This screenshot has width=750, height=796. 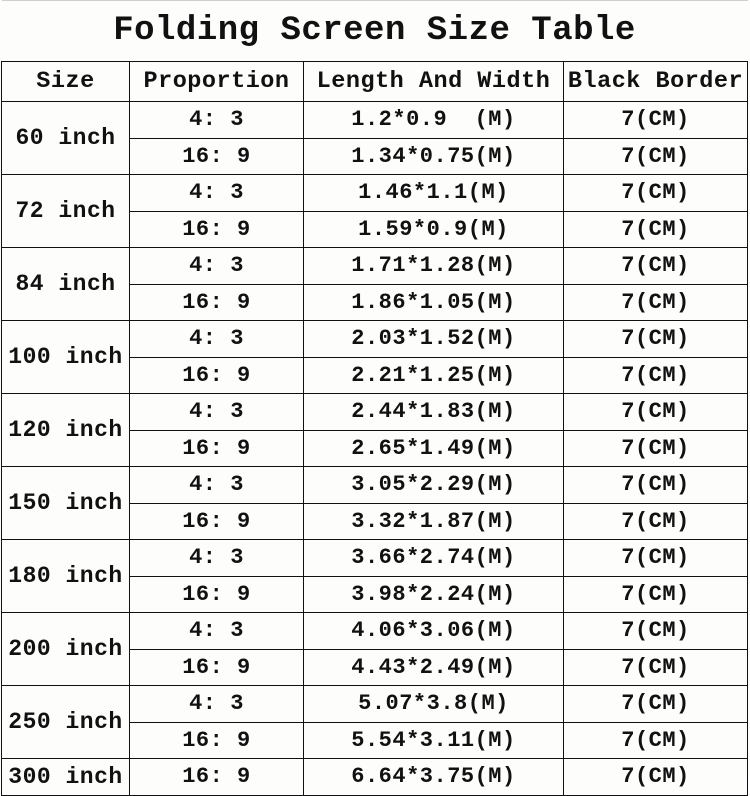 What do you see at coordinates (433, 631) in the screenshot?
I see `cell-length-and-width: 4.06*3.06(M)` at bounding box center [433, 631].